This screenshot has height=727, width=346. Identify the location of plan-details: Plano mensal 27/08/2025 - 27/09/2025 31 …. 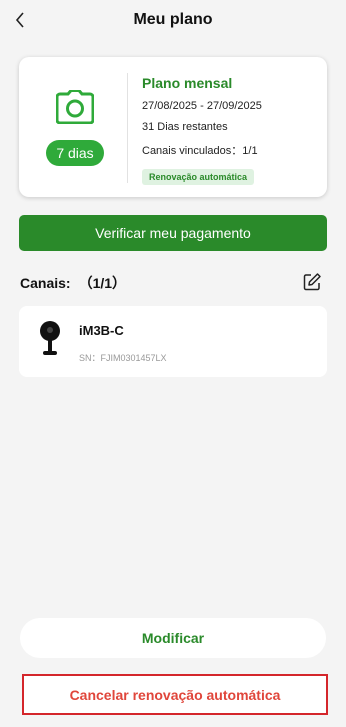
(232, 130).